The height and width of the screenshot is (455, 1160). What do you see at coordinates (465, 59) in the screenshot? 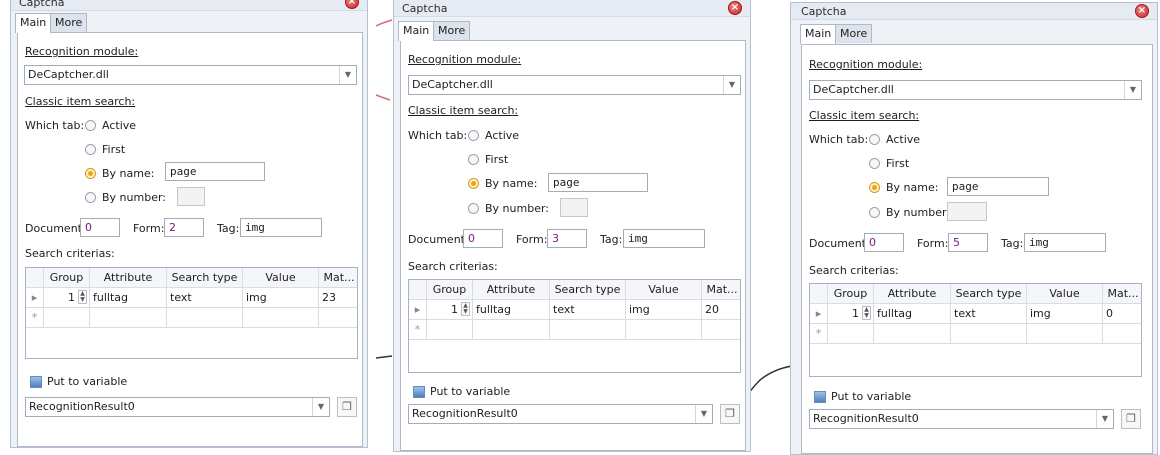
I see `recognition-module-label: Recognition module:` at bounding box center [465, 59].